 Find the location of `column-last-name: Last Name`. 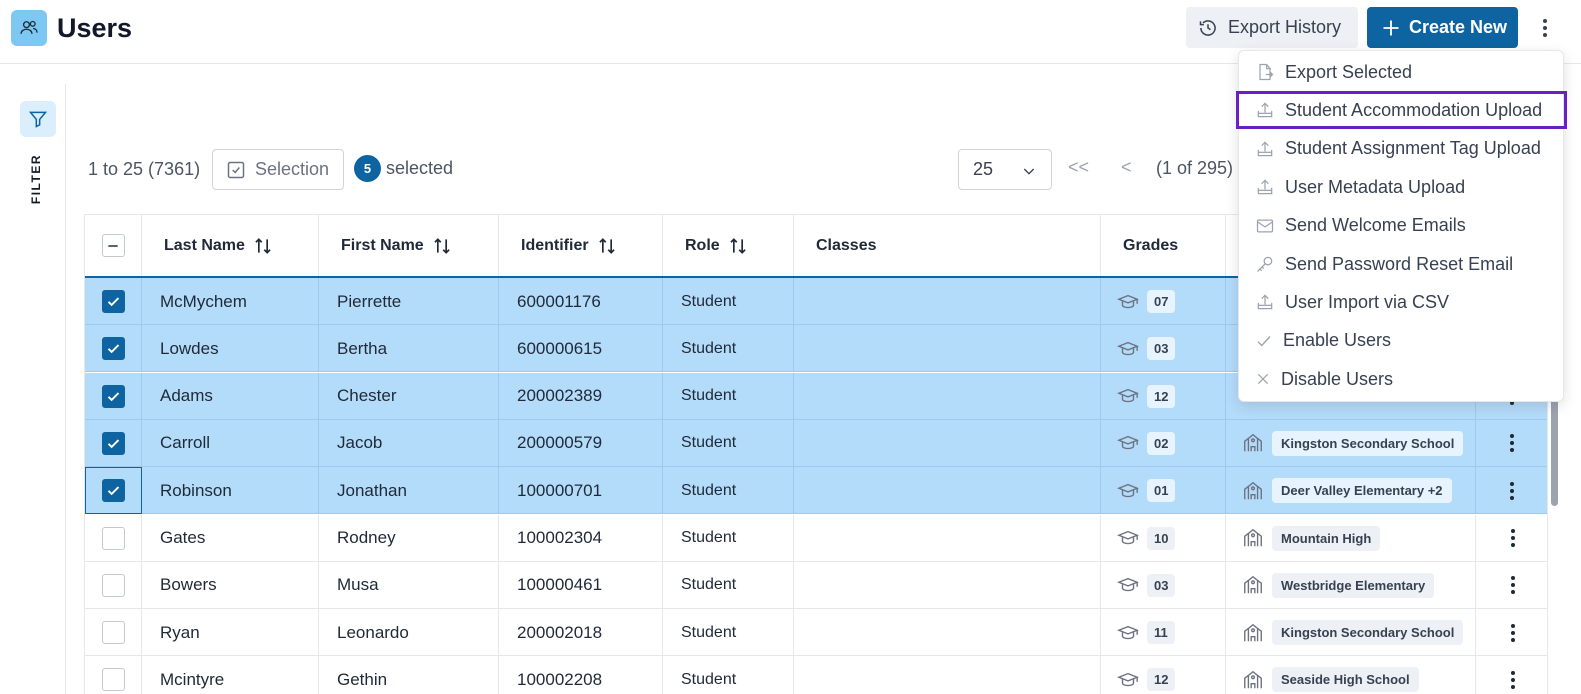

column-last-name: Last Name is located at coordinates (230, 245).